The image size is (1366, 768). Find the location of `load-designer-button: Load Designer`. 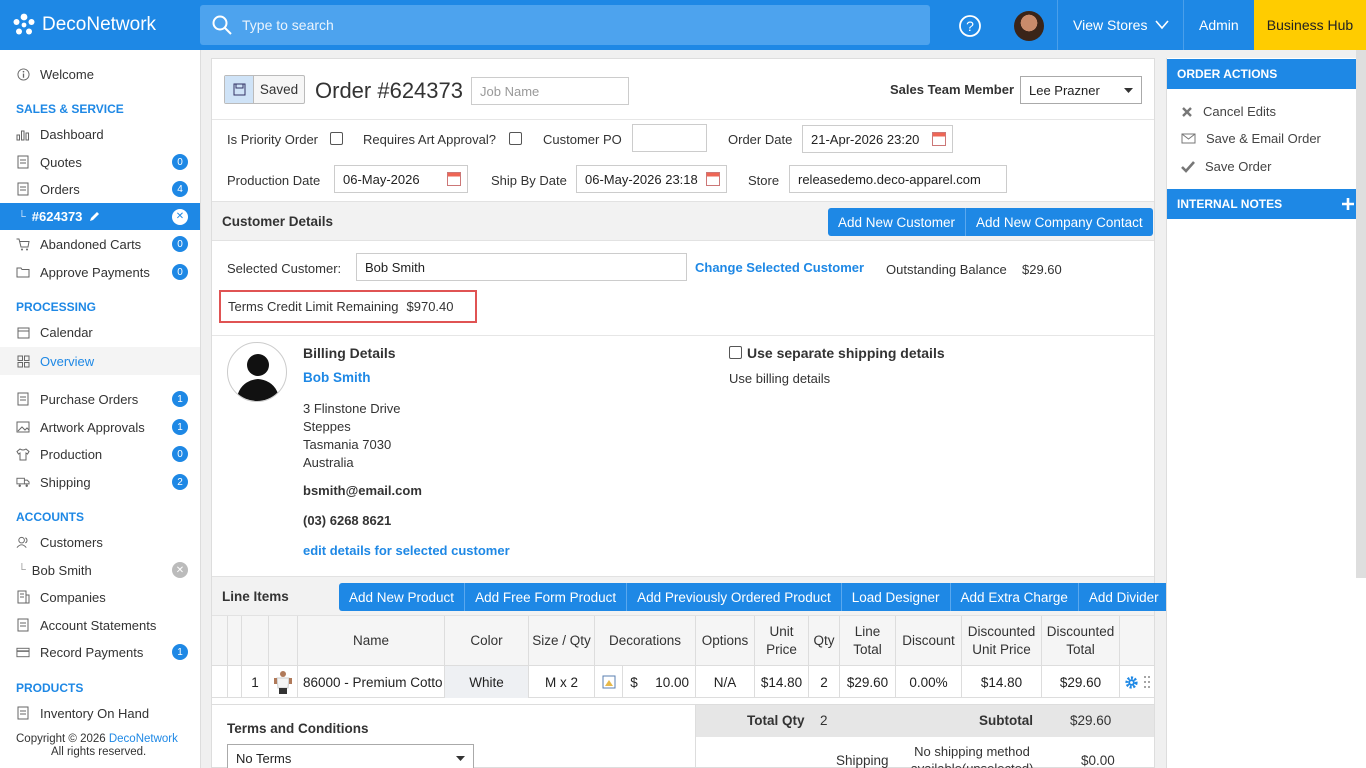

load-designer-button: Load Designer is located at coordinates (896, 597).